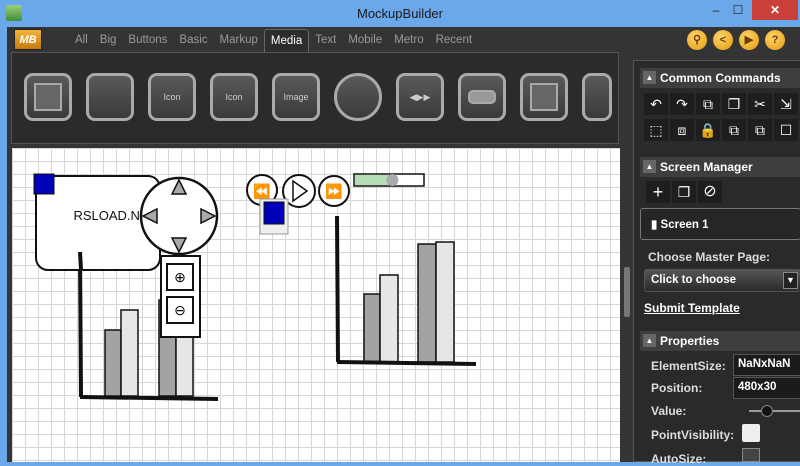 This screenshot has height=466, width=800. Describe the element at coordinates (751, 455) in the screenshot. I see `auto-size-checkbox` at that location.